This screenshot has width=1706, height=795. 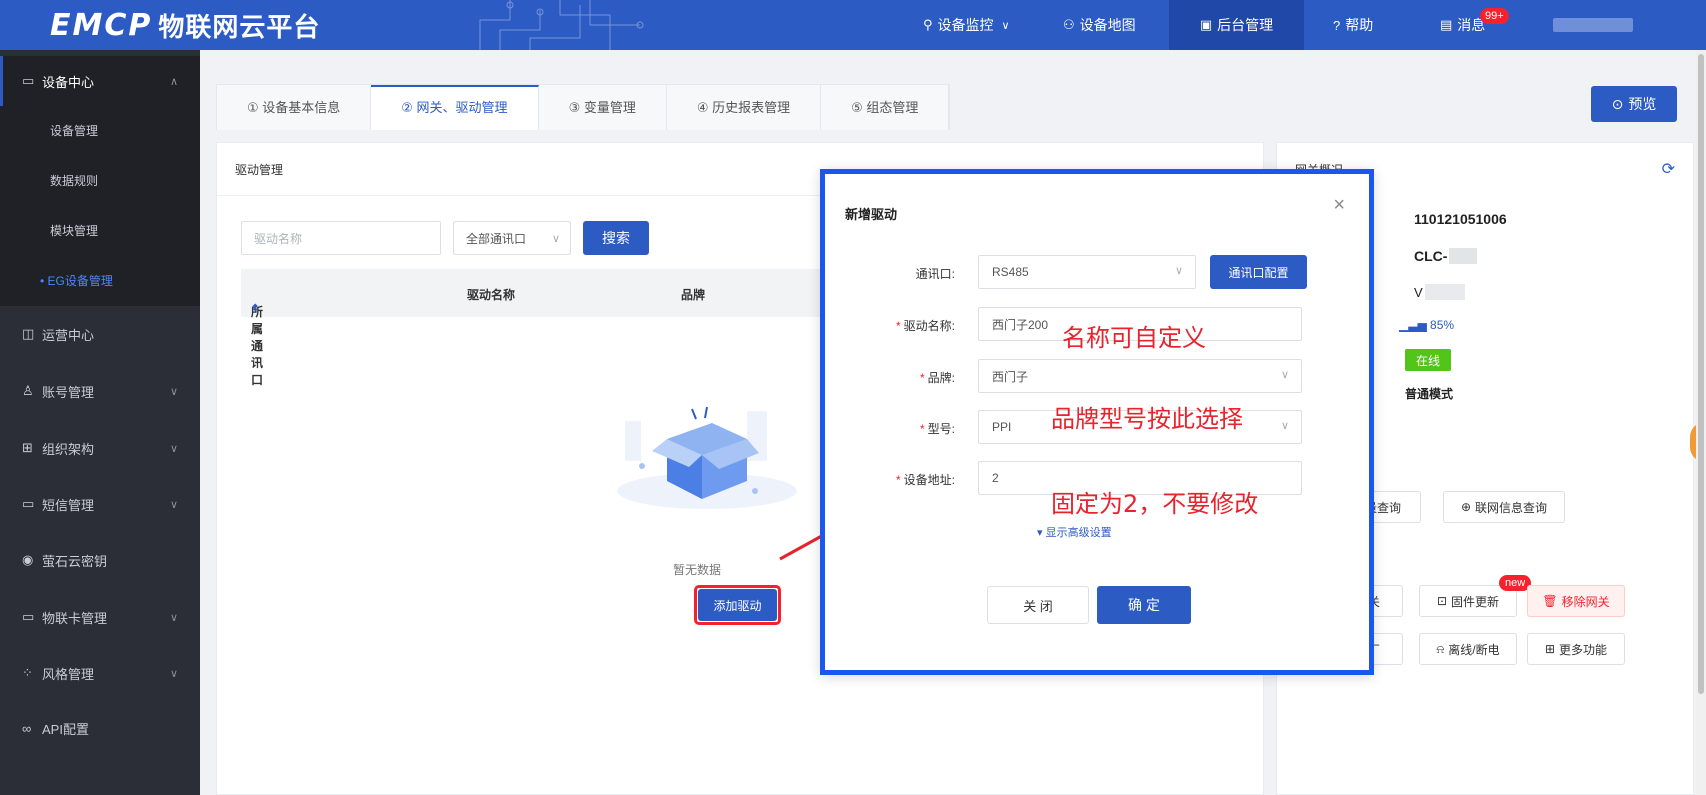 I want to click on sidebar-label: 物联卡管理, so click(x=75, y=618).